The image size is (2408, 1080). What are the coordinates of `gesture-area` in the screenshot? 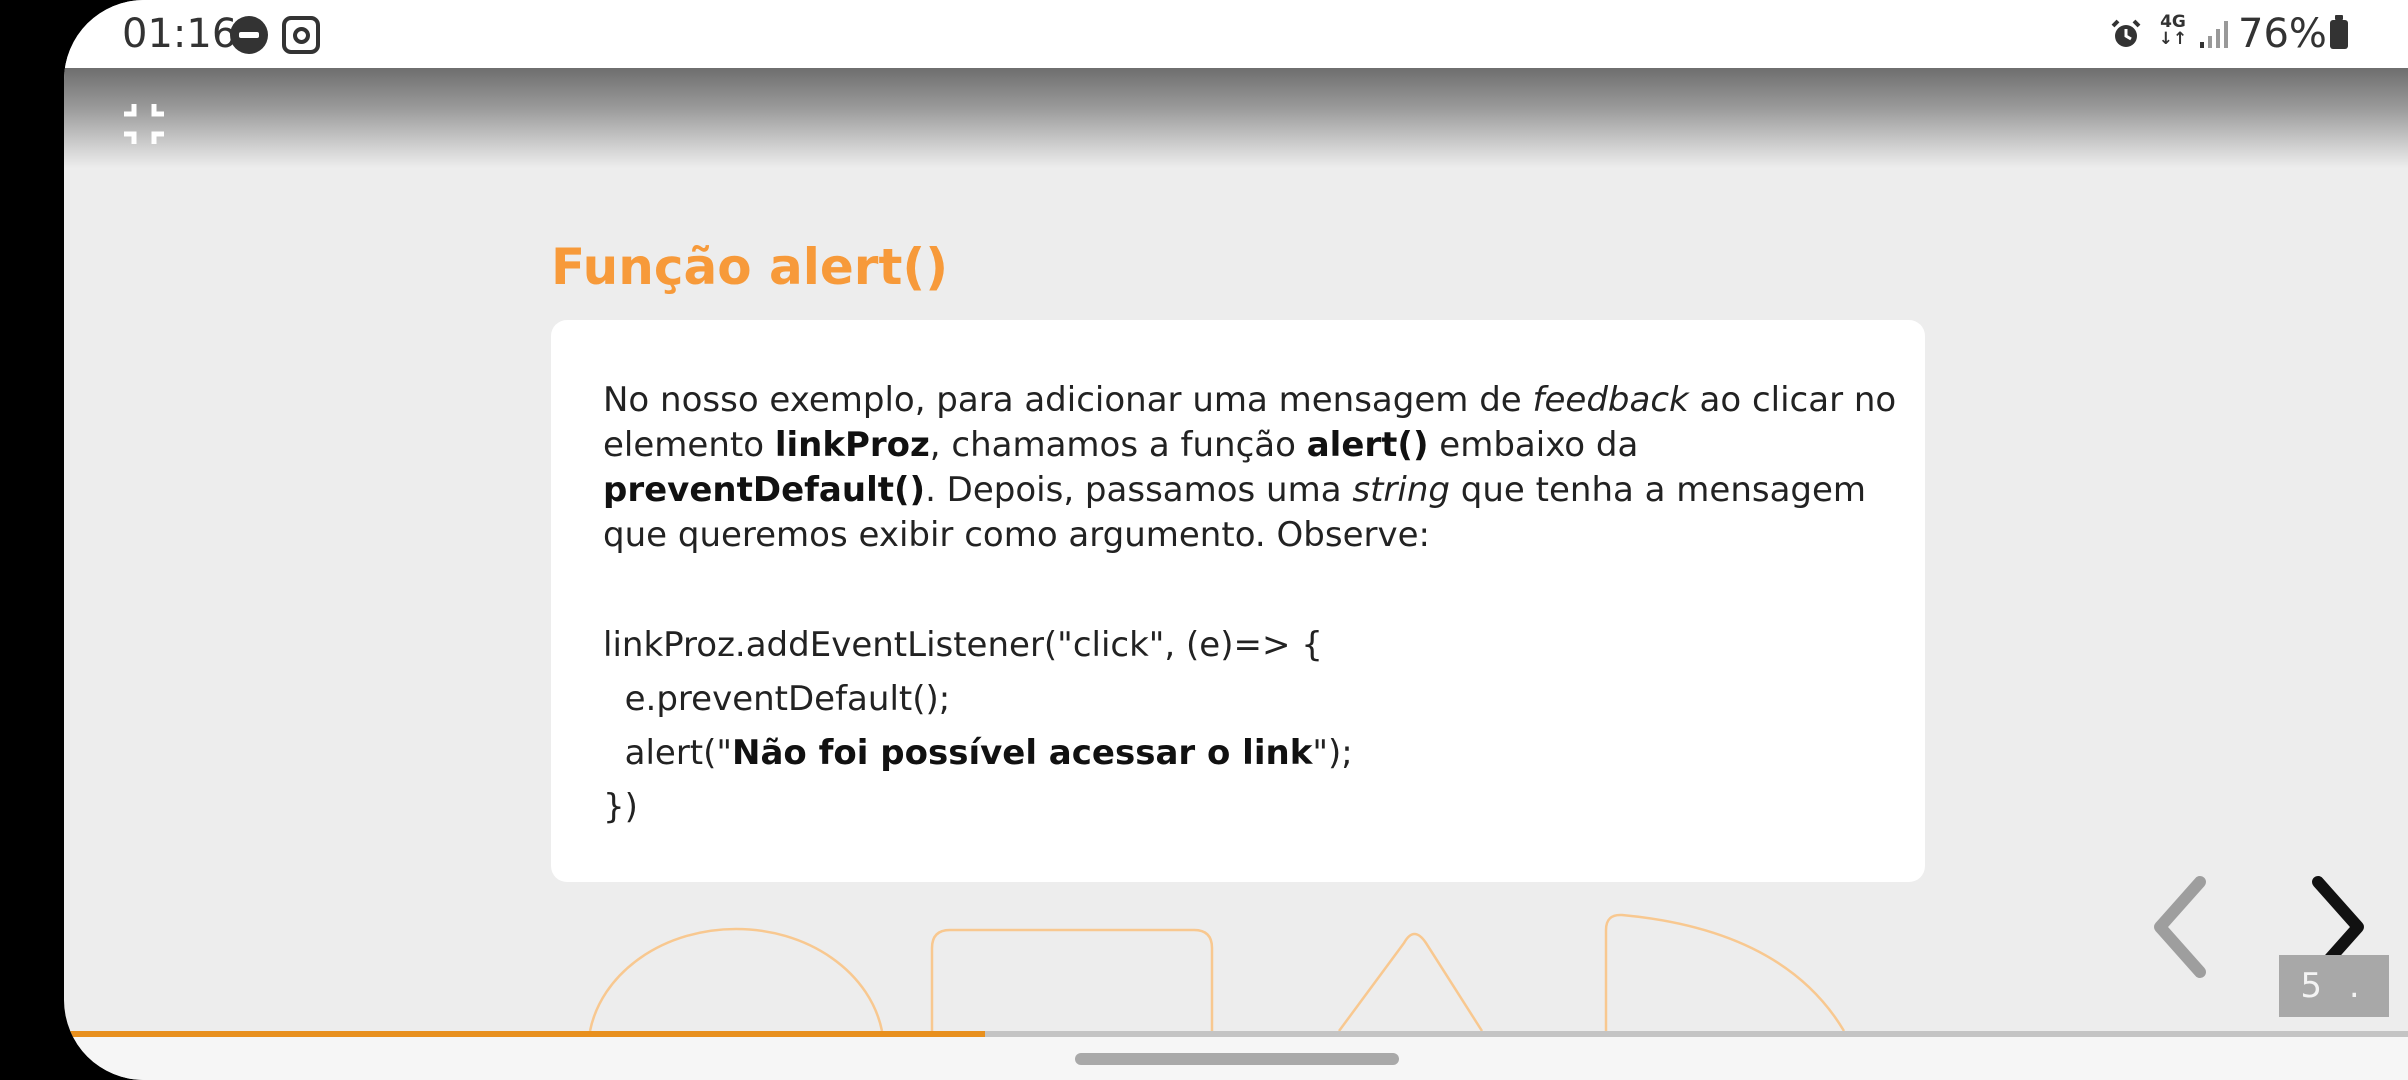 It's located at (1236, 1058).